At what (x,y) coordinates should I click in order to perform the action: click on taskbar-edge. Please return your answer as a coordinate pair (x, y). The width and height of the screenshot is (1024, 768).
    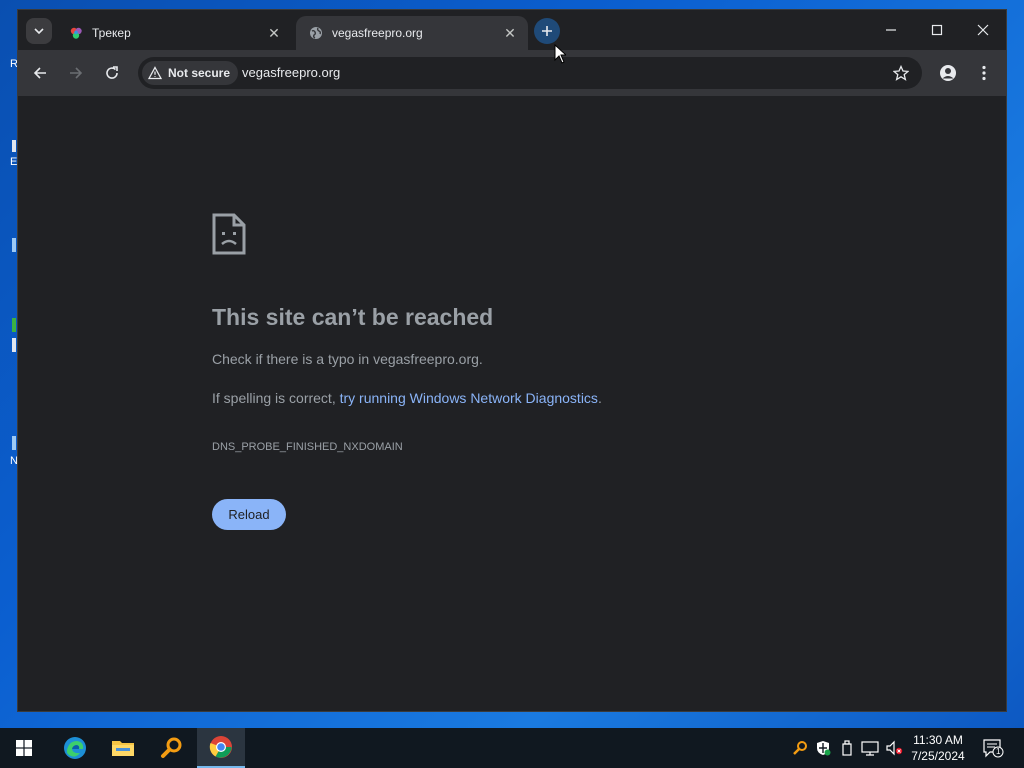
    Looking at the image, I should click on (75, 748).